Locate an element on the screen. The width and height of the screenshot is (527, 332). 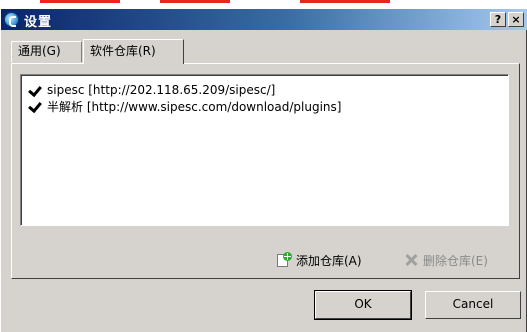
list-item: sipesc [http://202.118.65.209/sipesc/] is located at coordinates (151, 90).